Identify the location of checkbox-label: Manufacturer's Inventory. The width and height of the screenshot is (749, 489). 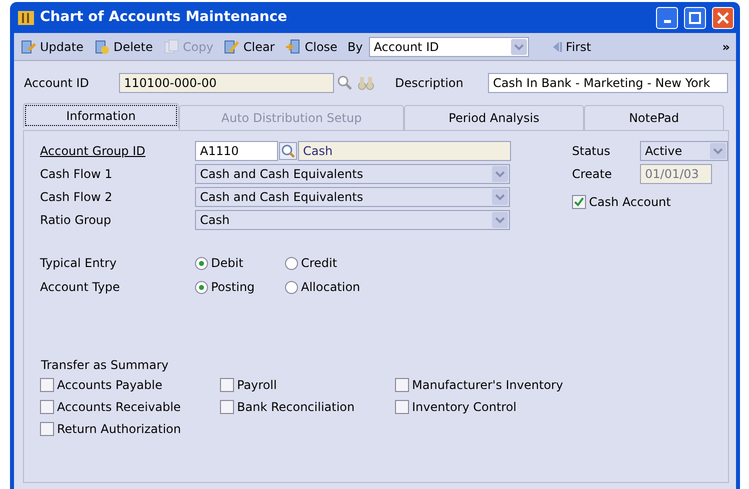
(488, 385).